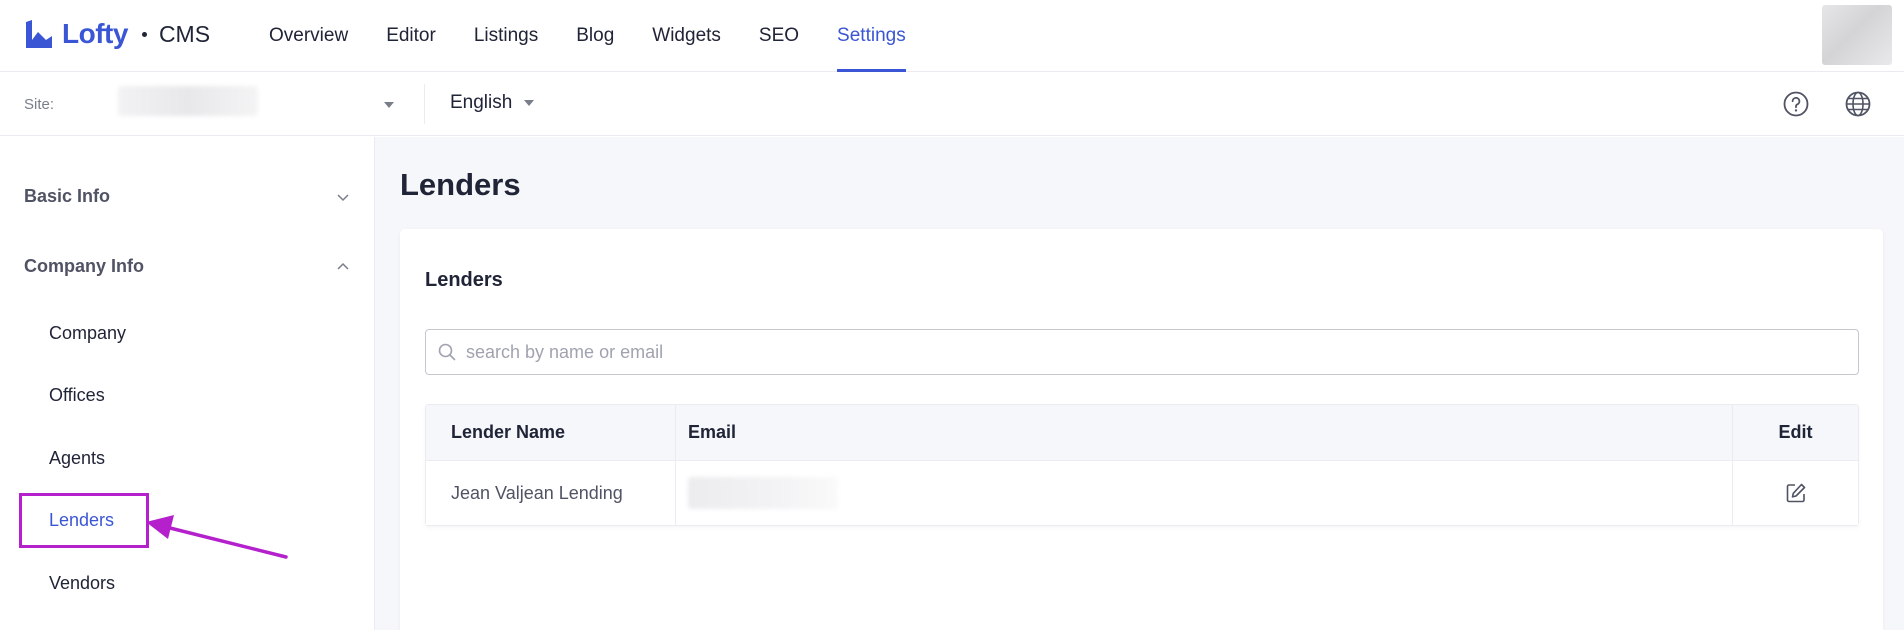 This screenshot has width=1904, height=630. I want to click on product-name: CMS, so click(184, 33).